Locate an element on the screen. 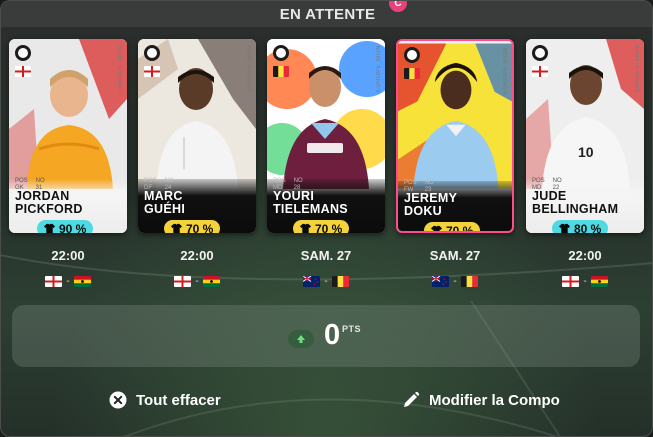 The width and height of the screenshot is (653, 437). player-last-name: BELLINGHAM is located at coordinates (575, 209).